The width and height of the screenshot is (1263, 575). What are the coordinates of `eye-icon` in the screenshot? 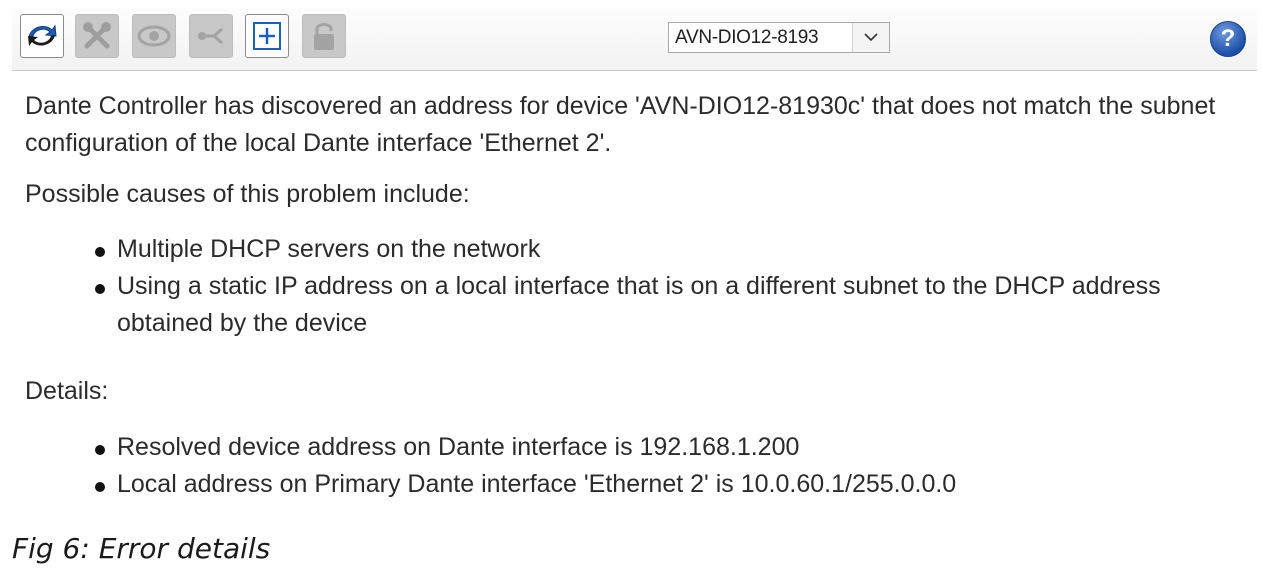 It's located at (154, 36).